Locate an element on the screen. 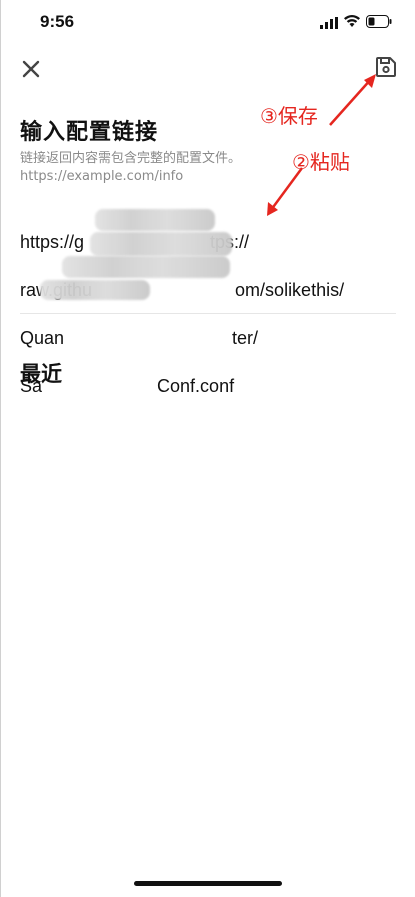 The image size is (415, 897). cellular-signal-icon is located at coordinates (329, 23).